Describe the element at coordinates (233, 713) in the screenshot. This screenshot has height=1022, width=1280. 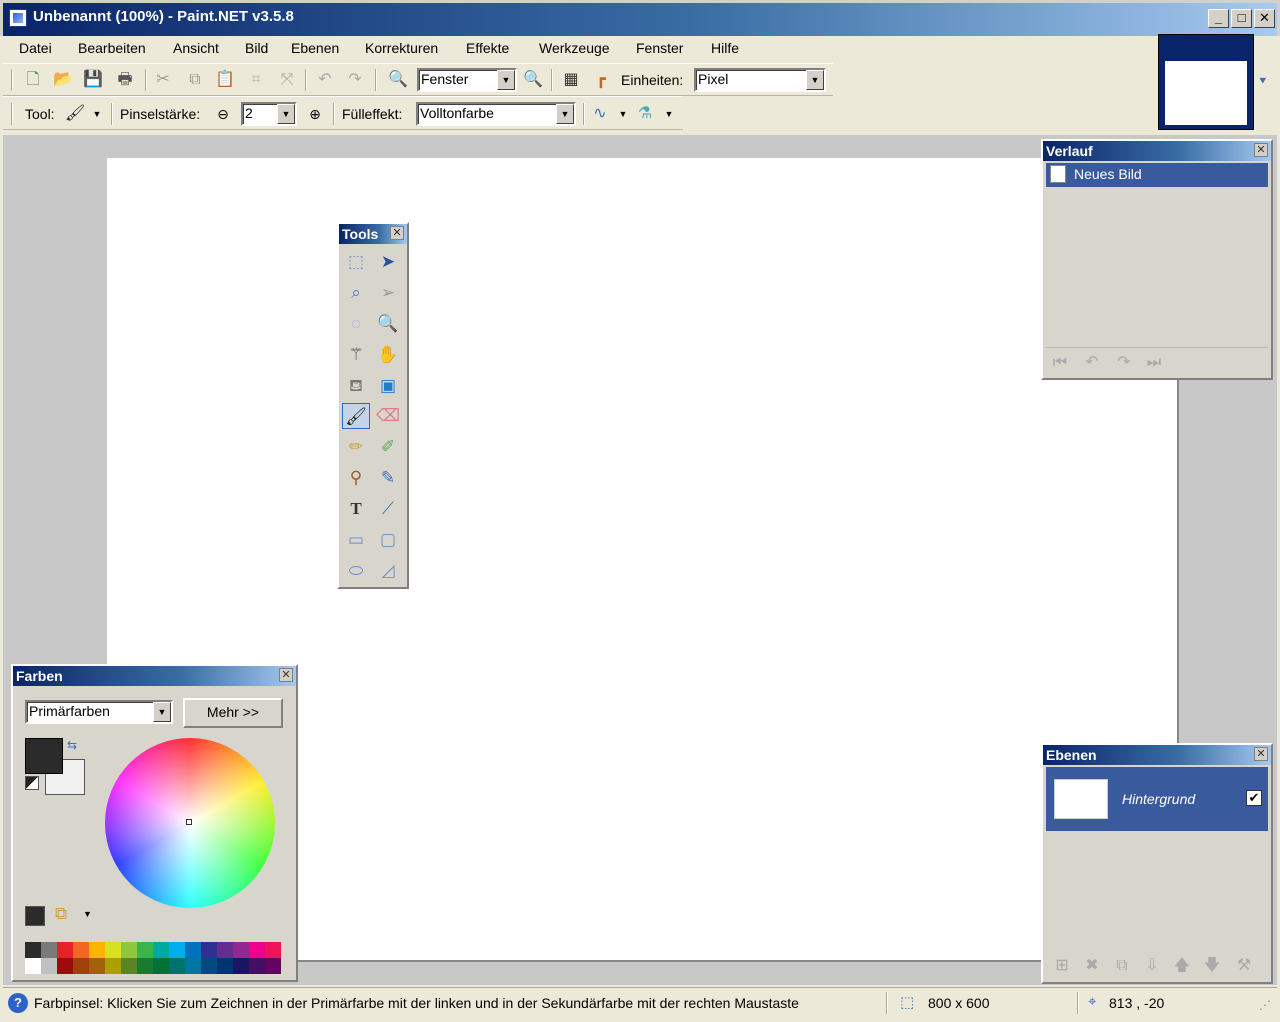
I see `more-button: Mehr >>` at that location.